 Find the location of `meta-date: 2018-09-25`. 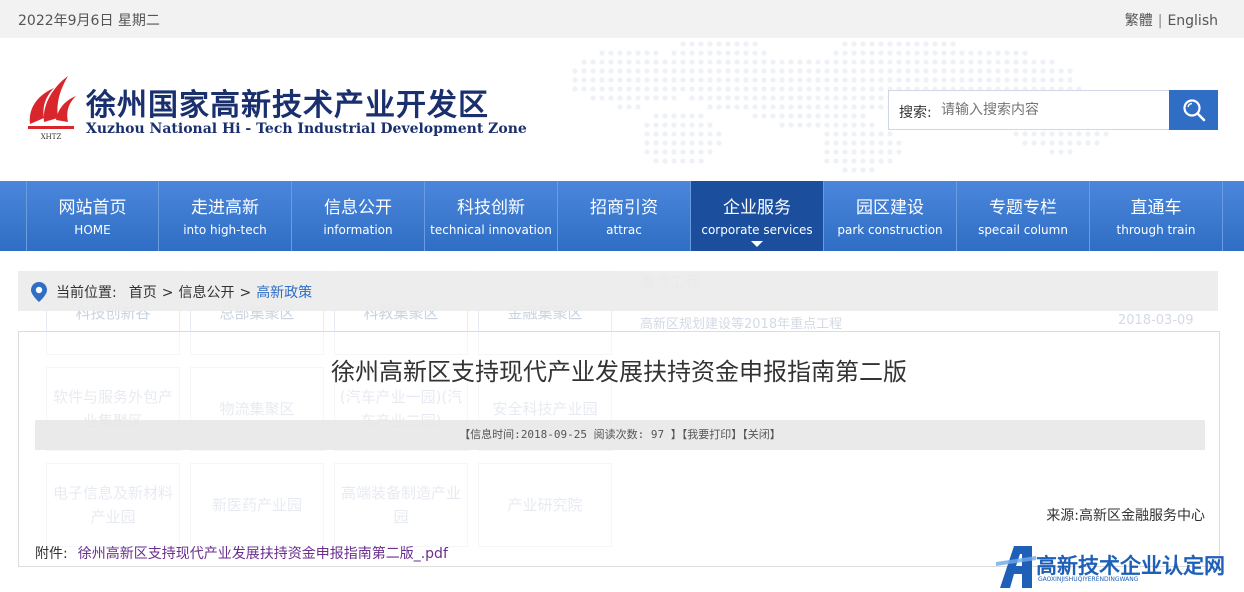

meta-date: 2018-09-25 is located at coordinates (554, 434).